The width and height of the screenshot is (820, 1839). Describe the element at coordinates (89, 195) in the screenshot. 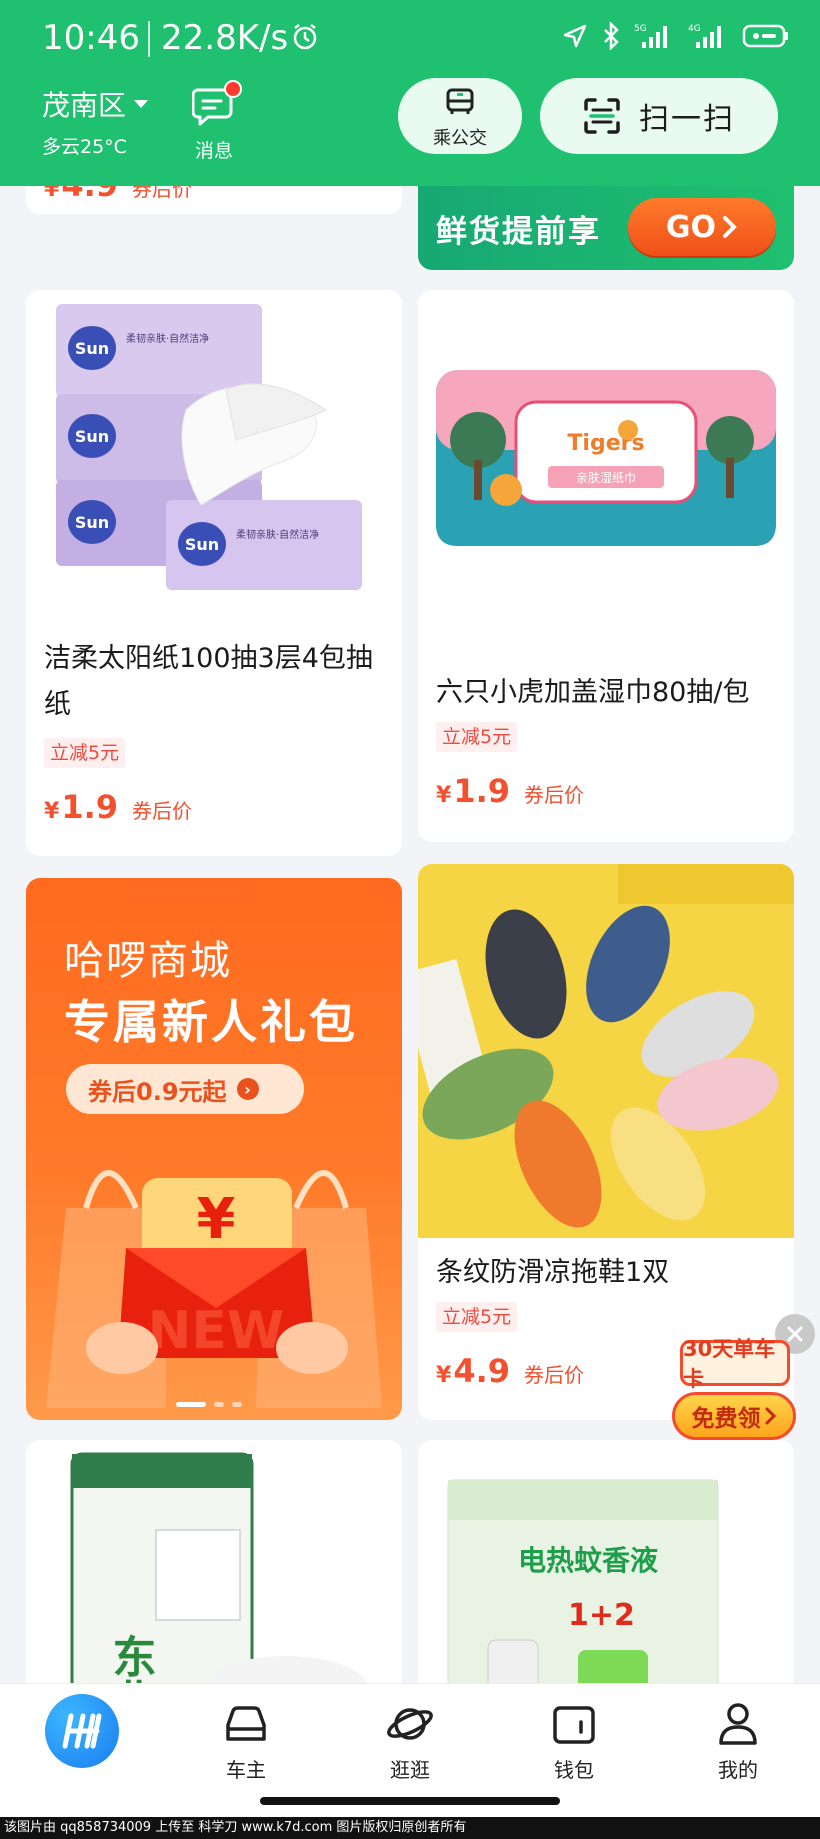

I see `price-value: 4.9` at that location.